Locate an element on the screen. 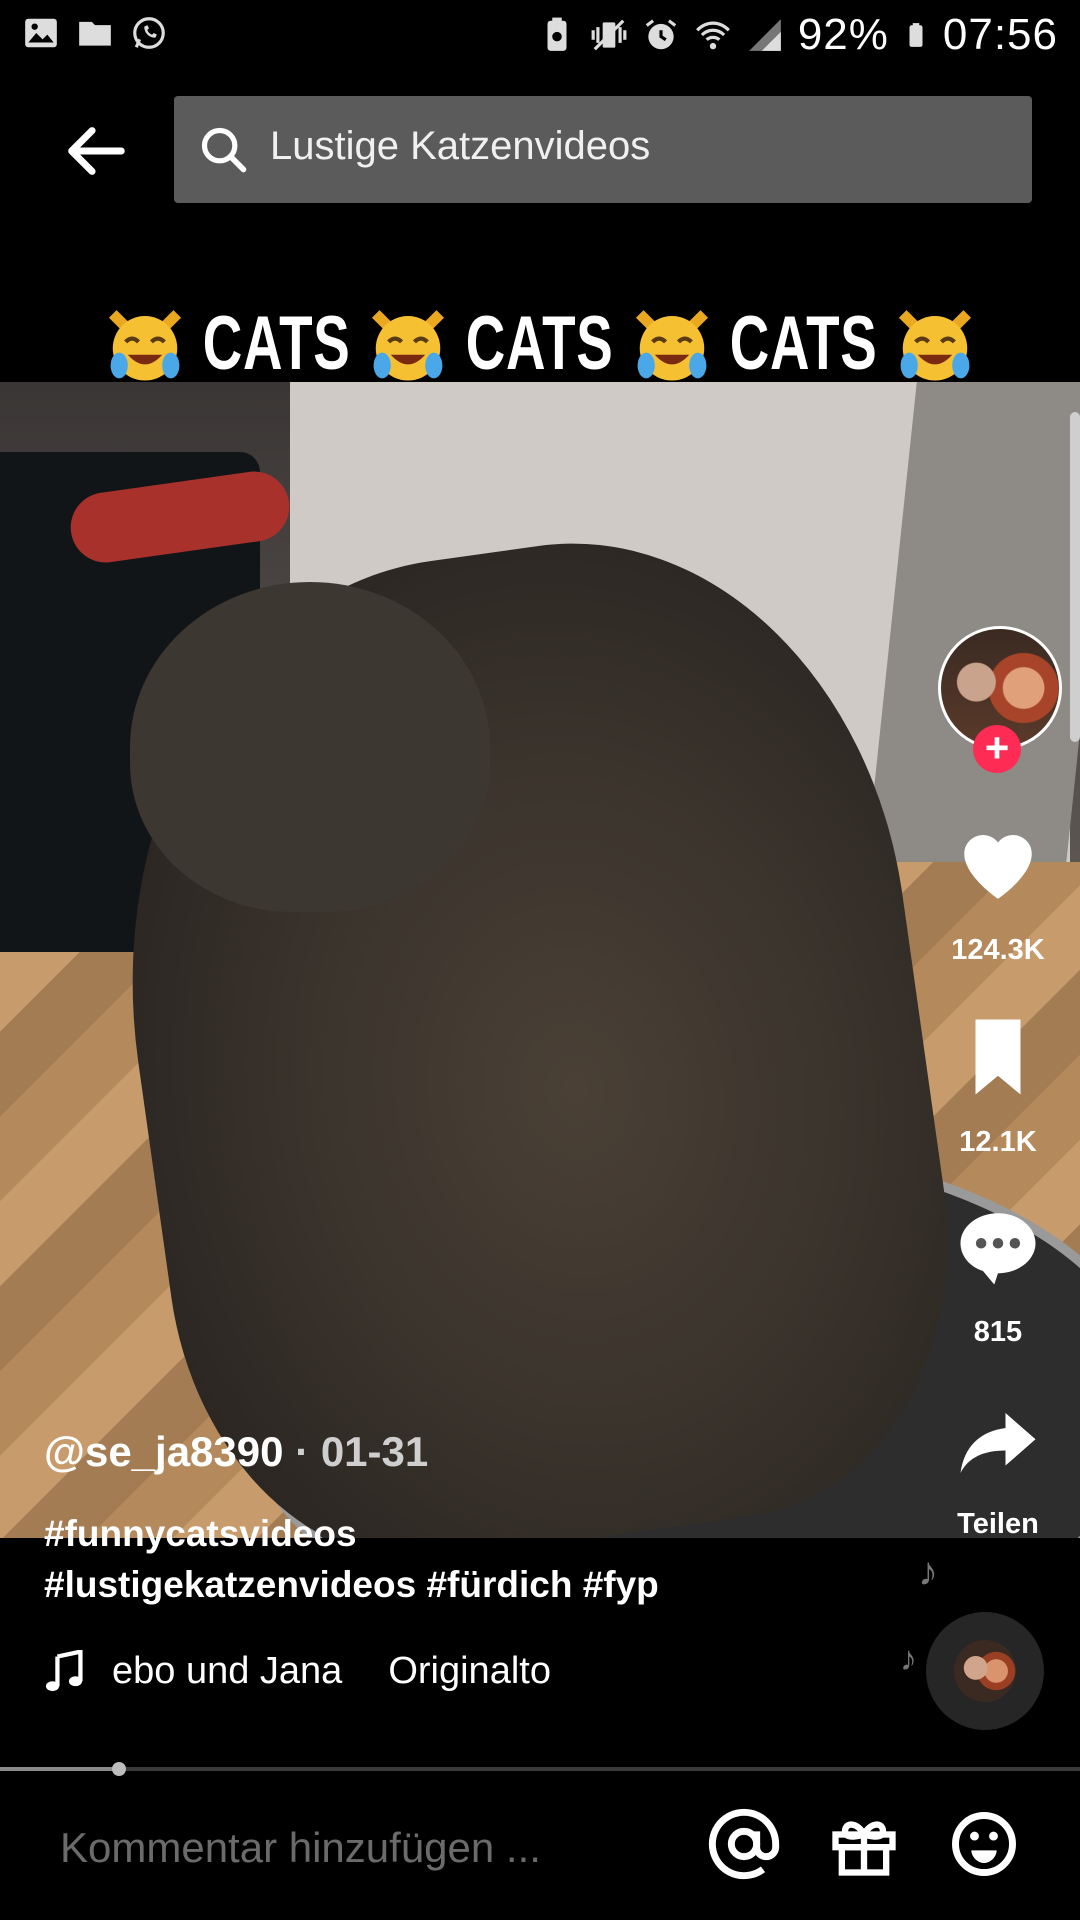  vibrate-icon is located at coordinates (609, 35).